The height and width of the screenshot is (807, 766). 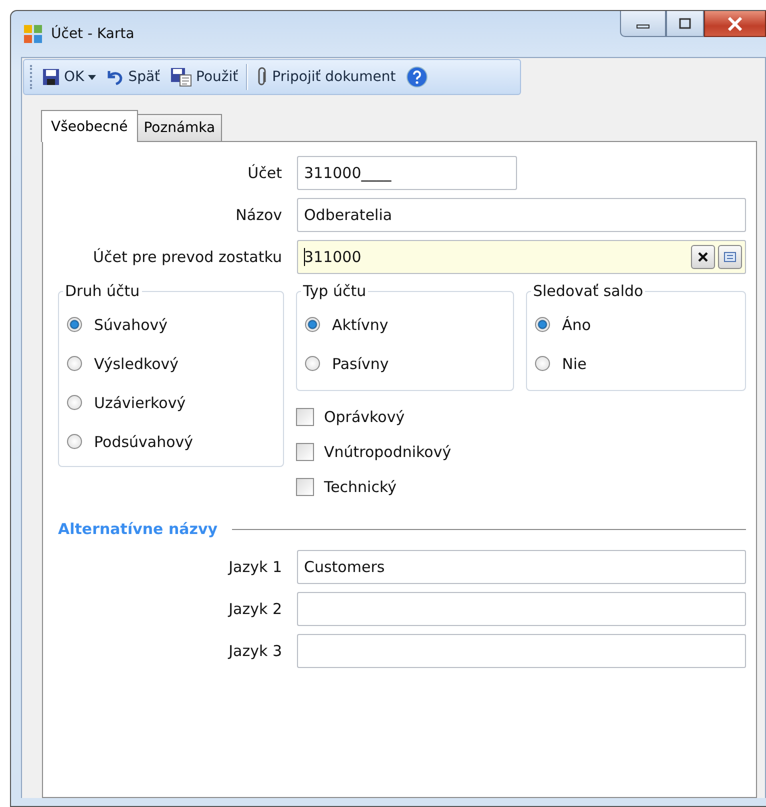 What do you see at coordinates (171, 441) in the screenshot?
I see `radio-button: Podsúvahový` at bounding box center [171, 441].